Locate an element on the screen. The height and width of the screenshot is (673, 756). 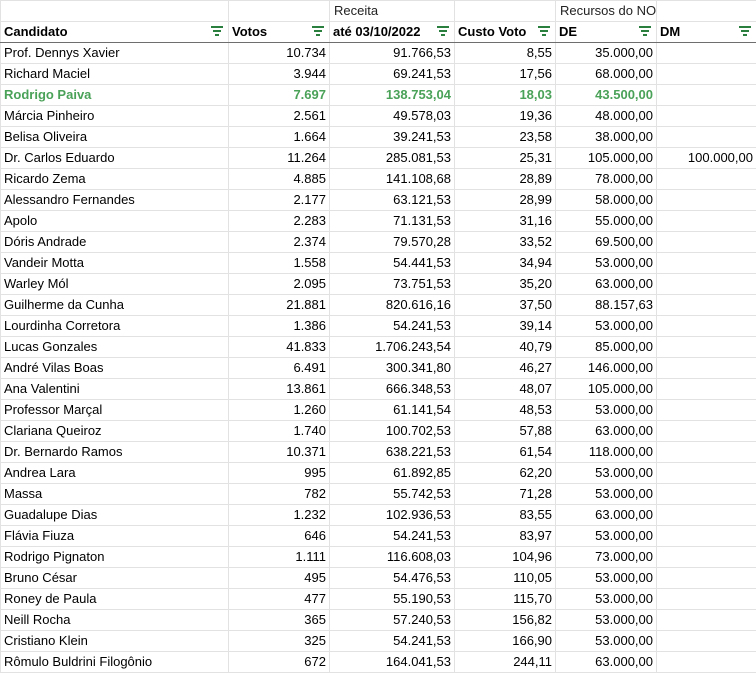
cell-custo-voto: 18,03 is located at coordinates (505, 95).